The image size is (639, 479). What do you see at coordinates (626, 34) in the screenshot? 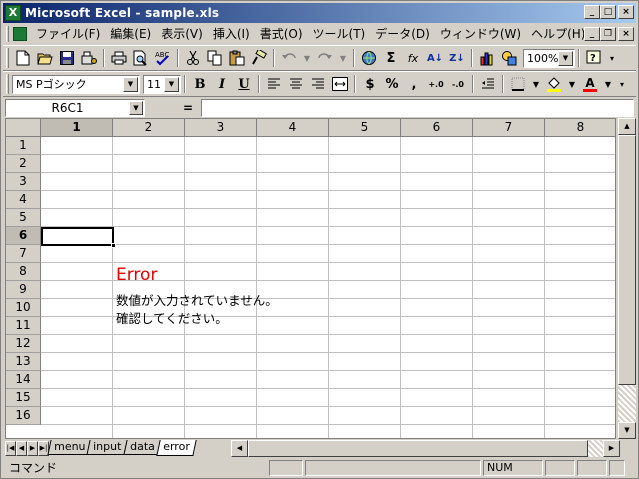
I see `workbook-close-button: ×` at bounding box center [626, 34].